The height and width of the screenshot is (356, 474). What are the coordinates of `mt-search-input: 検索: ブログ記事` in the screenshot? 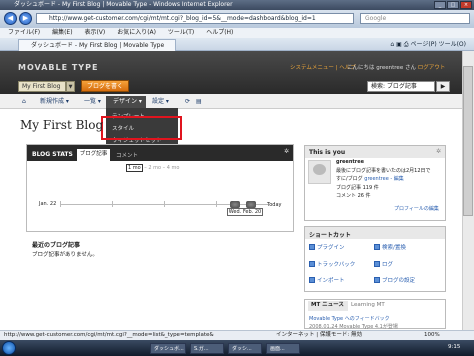 It's located at (401, 86).